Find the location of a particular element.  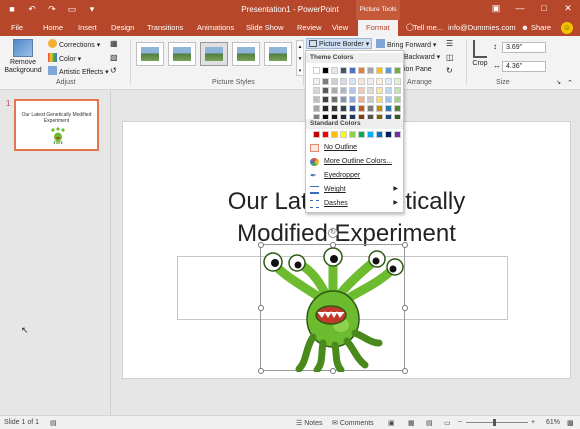

user-account: info@Dummies.com is located at coordinates (482, 27).